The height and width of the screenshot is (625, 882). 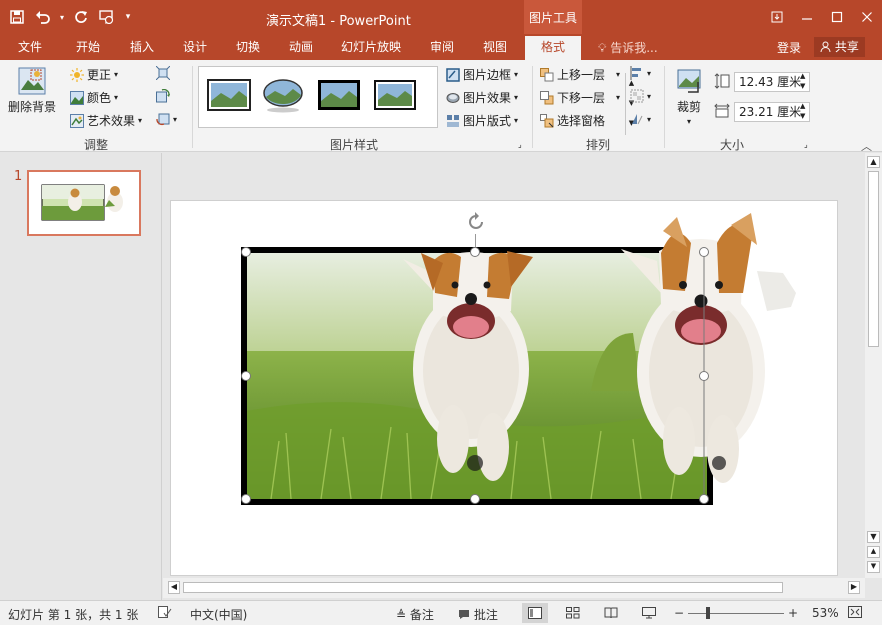 I want to click on height-spinner: ▲ ▼, so click(x=802, y=81).